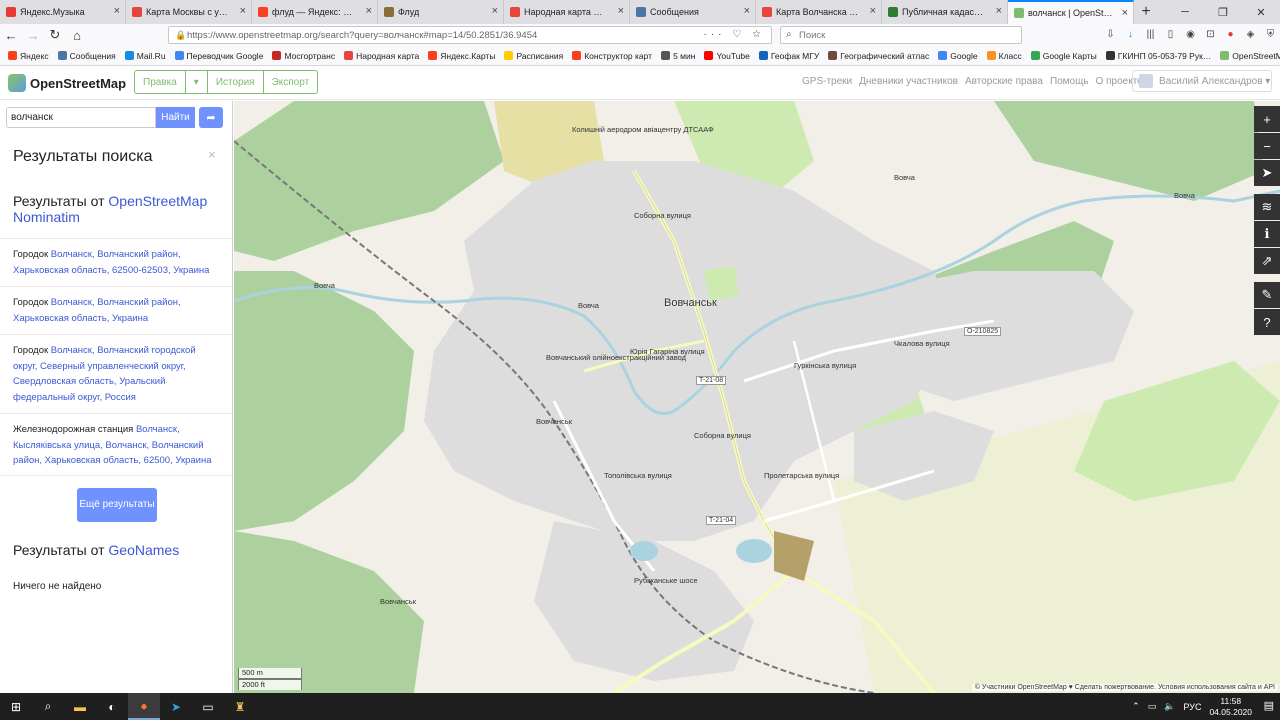 This screenshot has height=720, width=1280. What do you see at coordinates (240, 706) in the screenshot?
I see `game-icon: ♜` at bounding box center [240, 706].